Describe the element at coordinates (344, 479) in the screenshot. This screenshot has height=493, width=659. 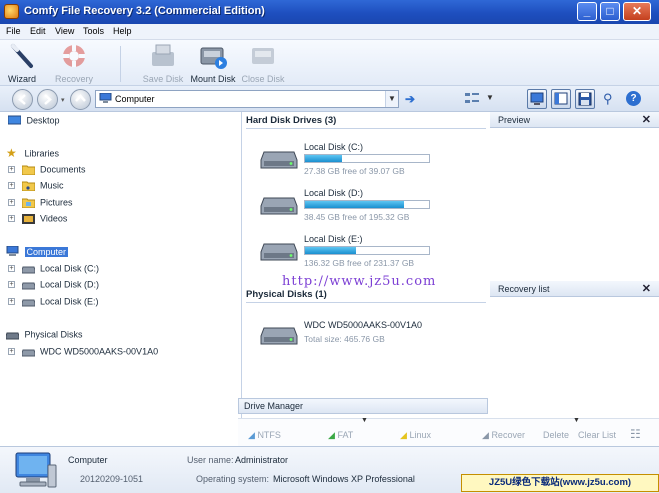
I see `os-value: Microsoft Windows XP Professional` at that location.